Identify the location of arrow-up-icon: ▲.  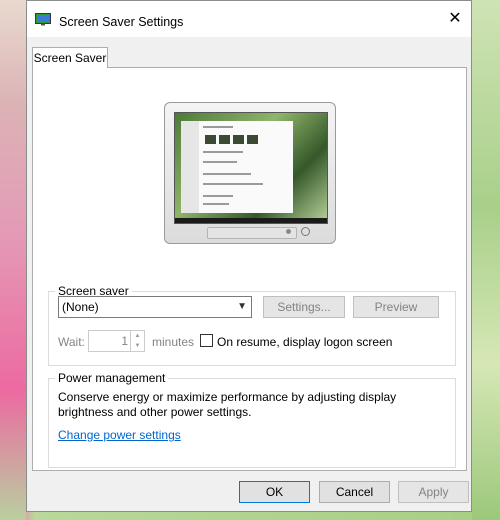
(137, 336).